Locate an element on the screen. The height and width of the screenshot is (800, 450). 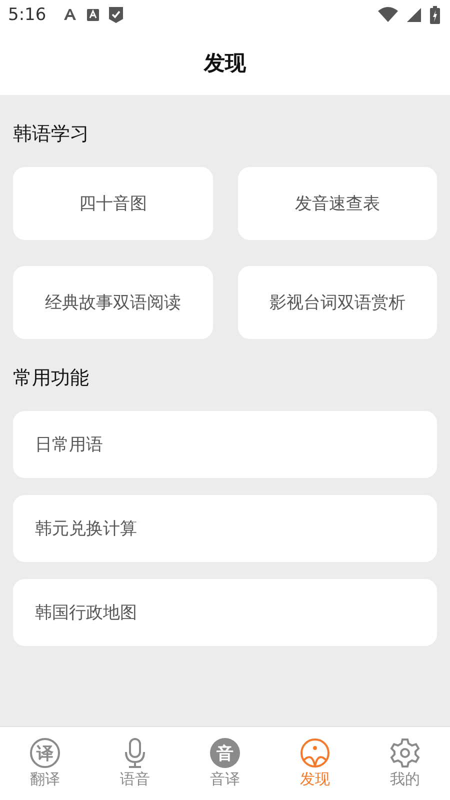
settings-icon is located at coordinates (405, 753).